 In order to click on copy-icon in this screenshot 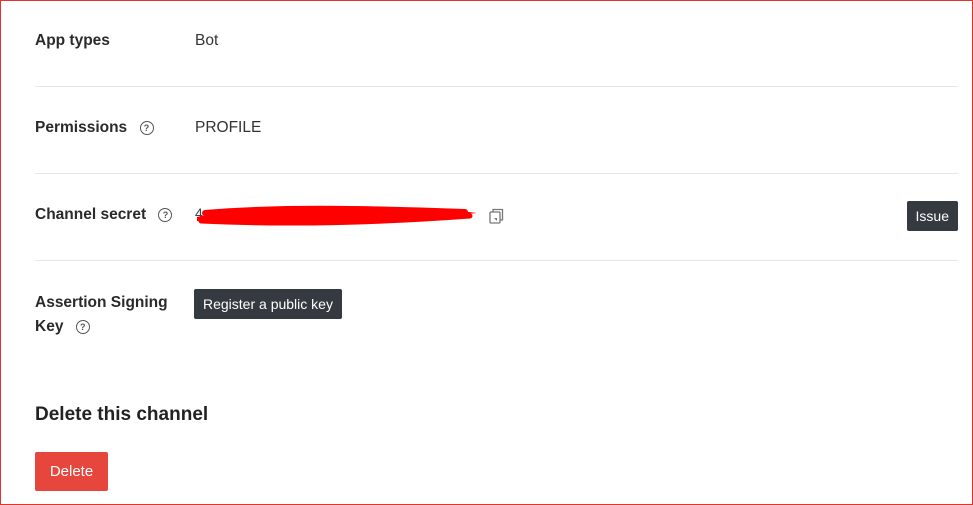, I will do `click(496, 216)`.